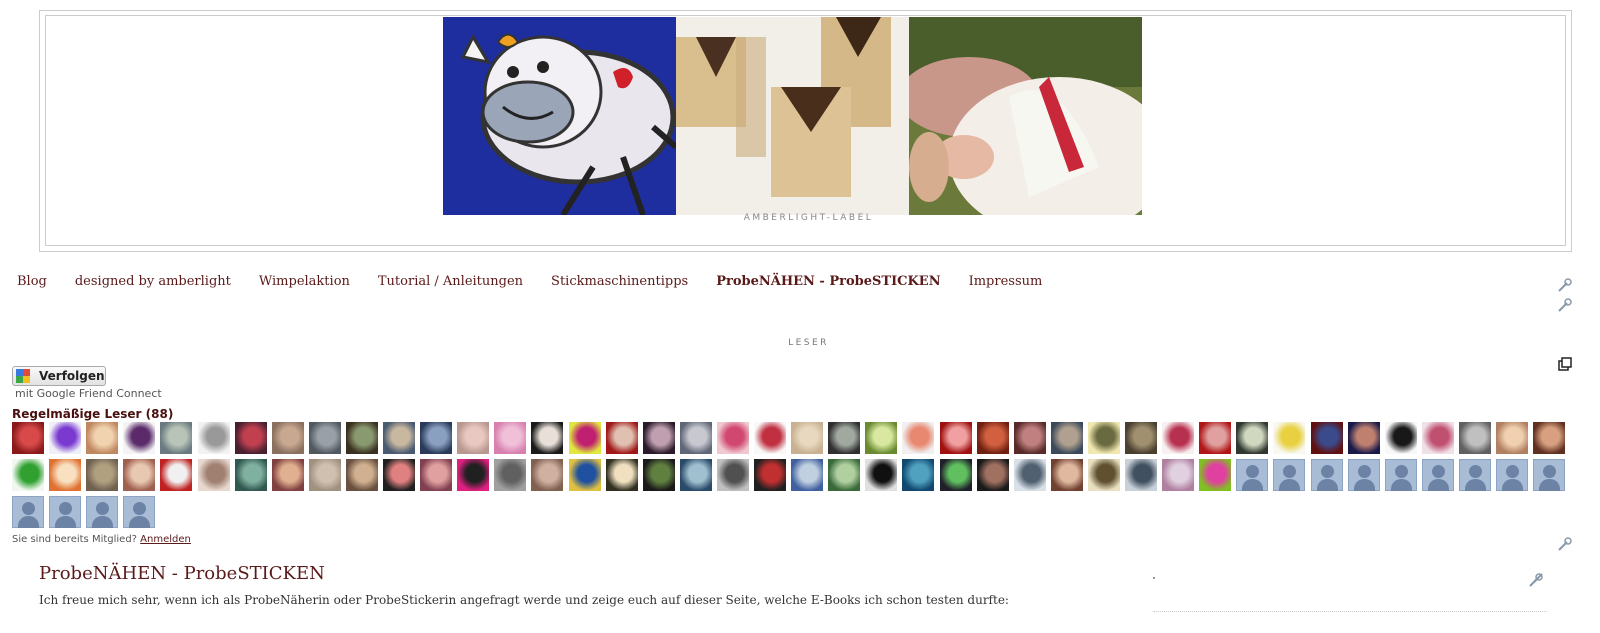 The width and height of the screenshot is (1600, 633). Describe the element at coordinates (619, 281) in the screenshot. I see `nav-item-stickmaschinentipps: Stickmaschinentipps` at that location.